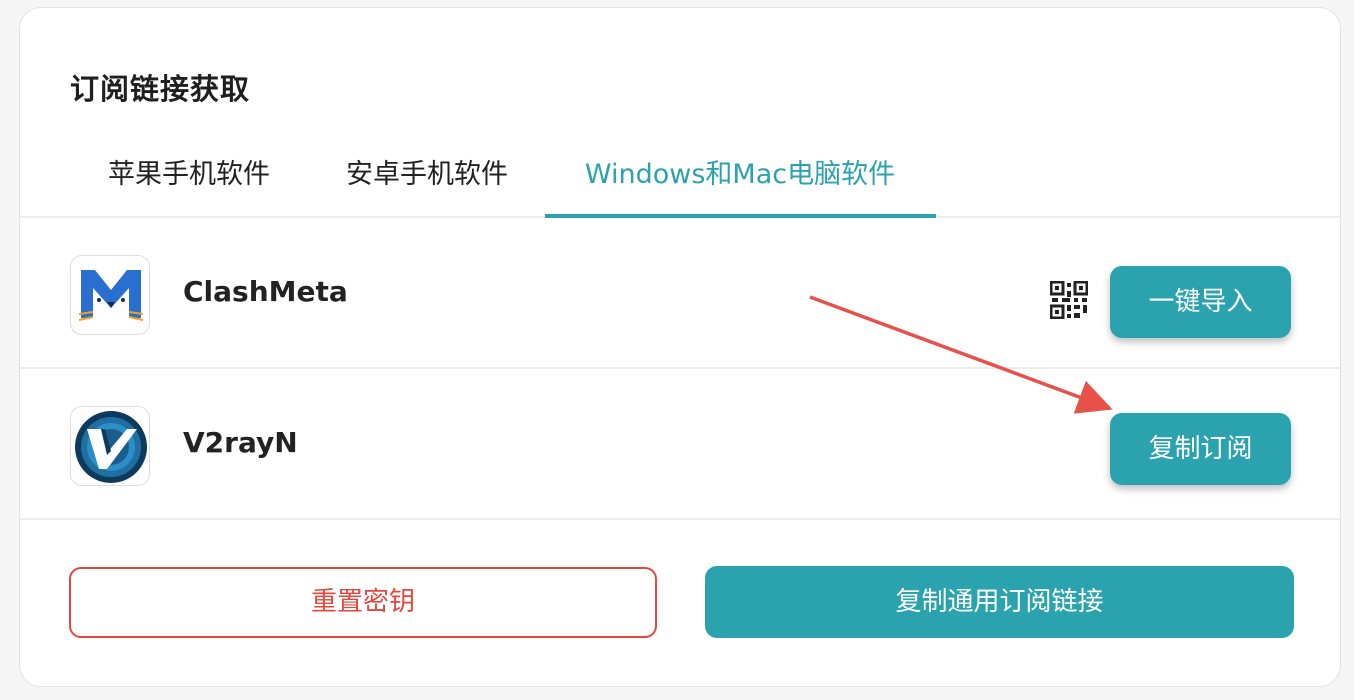  I want to click on tab-bar: 苹果手机软件 安卓手机软件 Windows和Mac电脑软件, so click(680, 177).